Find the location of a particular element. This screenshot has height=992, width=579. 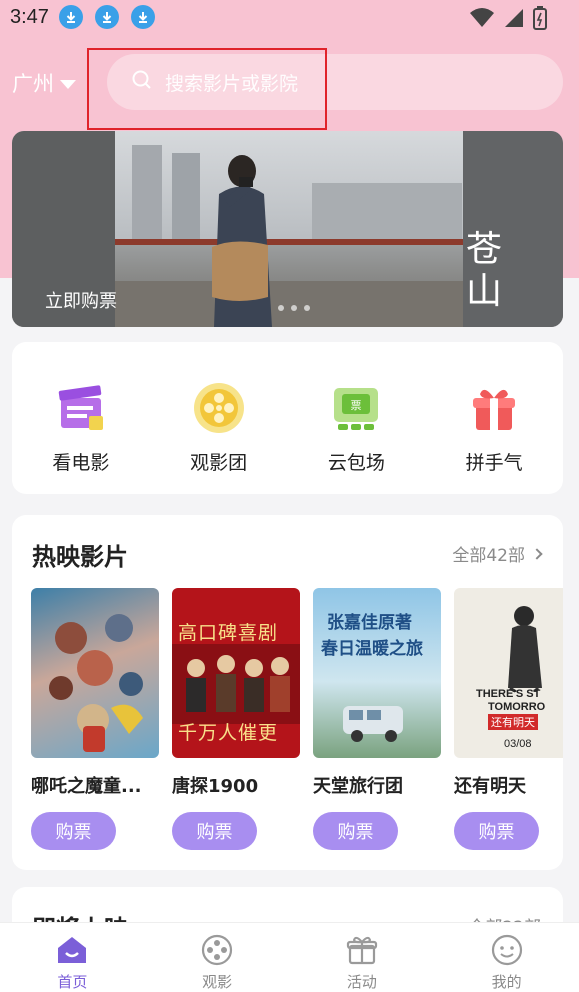

poster-tagline: 春日温暖之旅 is located at coordinates (372, 649).